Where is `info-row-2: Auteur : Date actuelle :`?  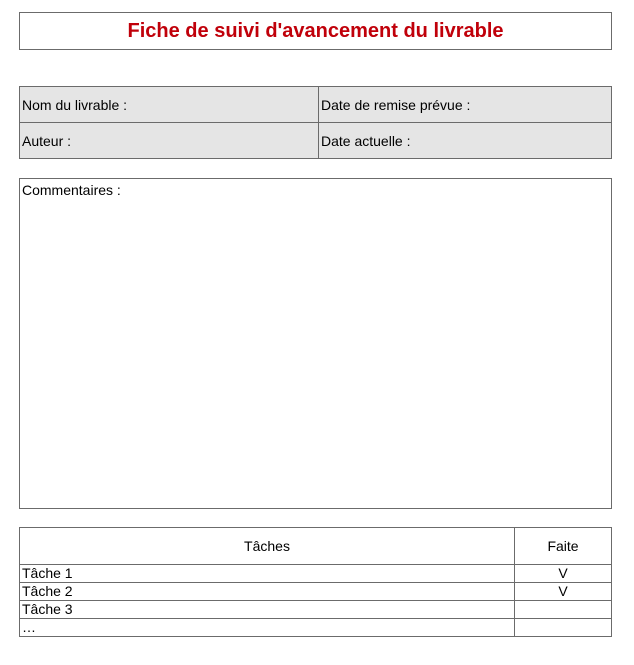 info-row-2: Auteur : Date actuelle : is located at coordinates (315, 140).